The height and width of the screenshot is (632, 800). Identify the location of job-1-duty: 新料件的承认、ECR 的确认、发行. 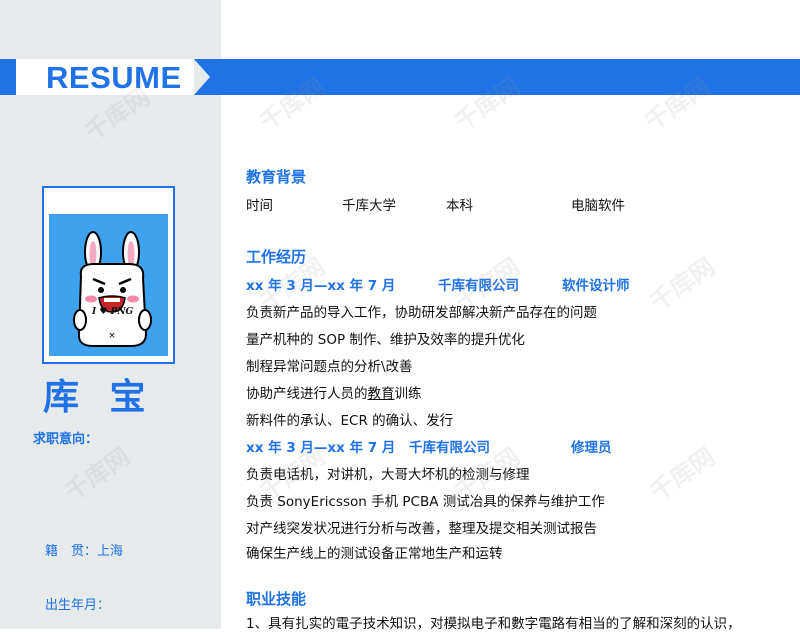
(350, 421).